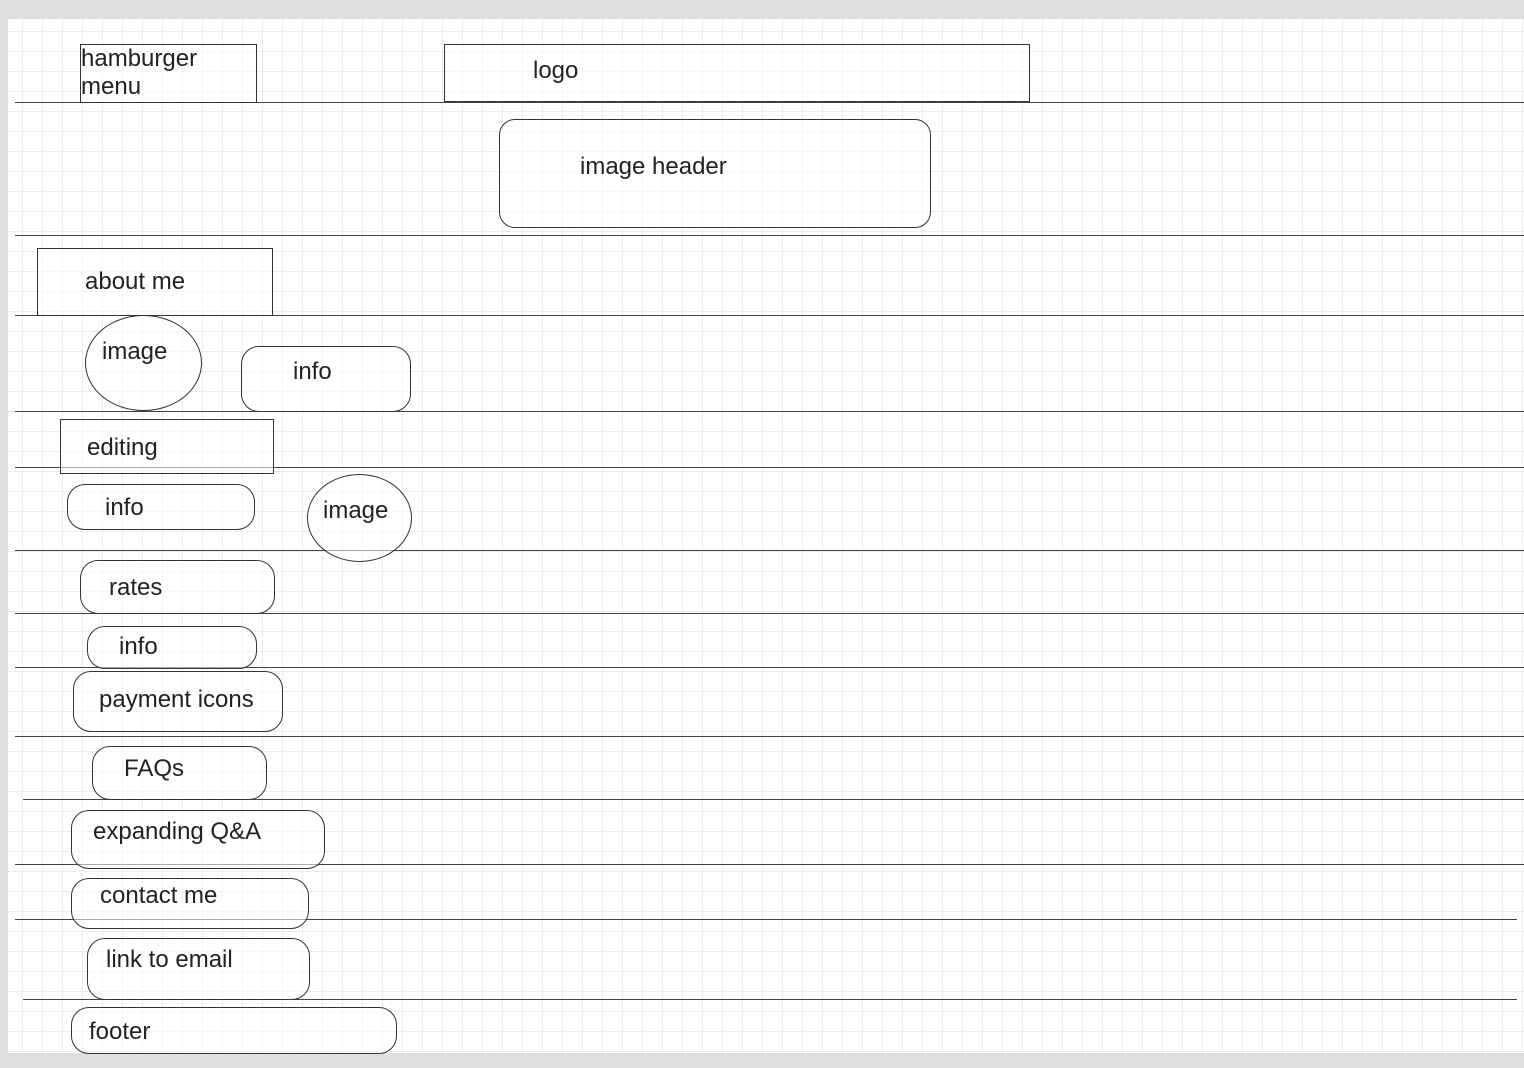  I want to click on editing-label: editing, so click(122, 447).